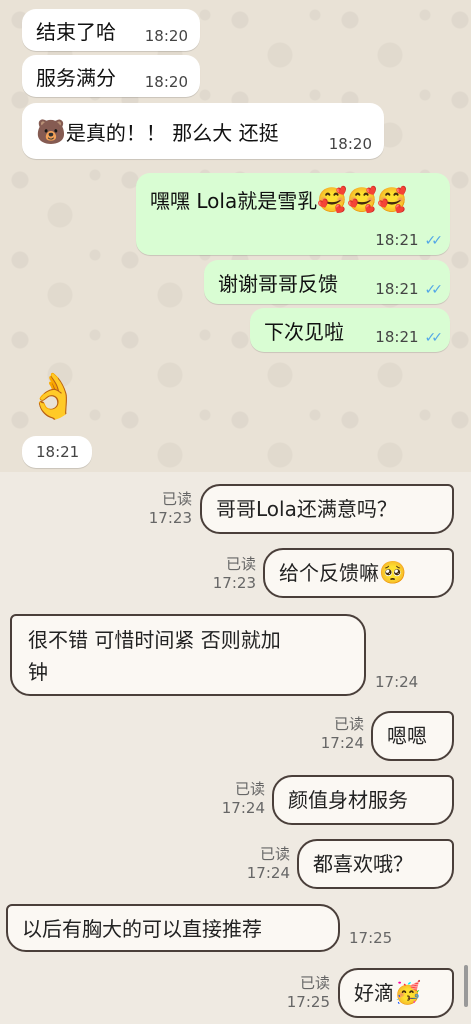  Describe the element at coordinates (51, 132) in the screenshot. I see `bear-emoji-icon: 🐻` at that location.